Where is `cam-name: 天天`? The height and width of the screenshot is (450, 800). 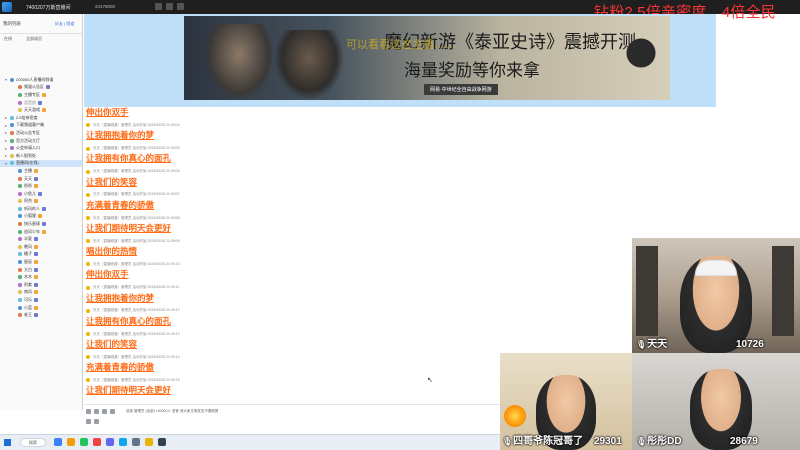 cam-name: 天天 is located at coordinates (657, 344).